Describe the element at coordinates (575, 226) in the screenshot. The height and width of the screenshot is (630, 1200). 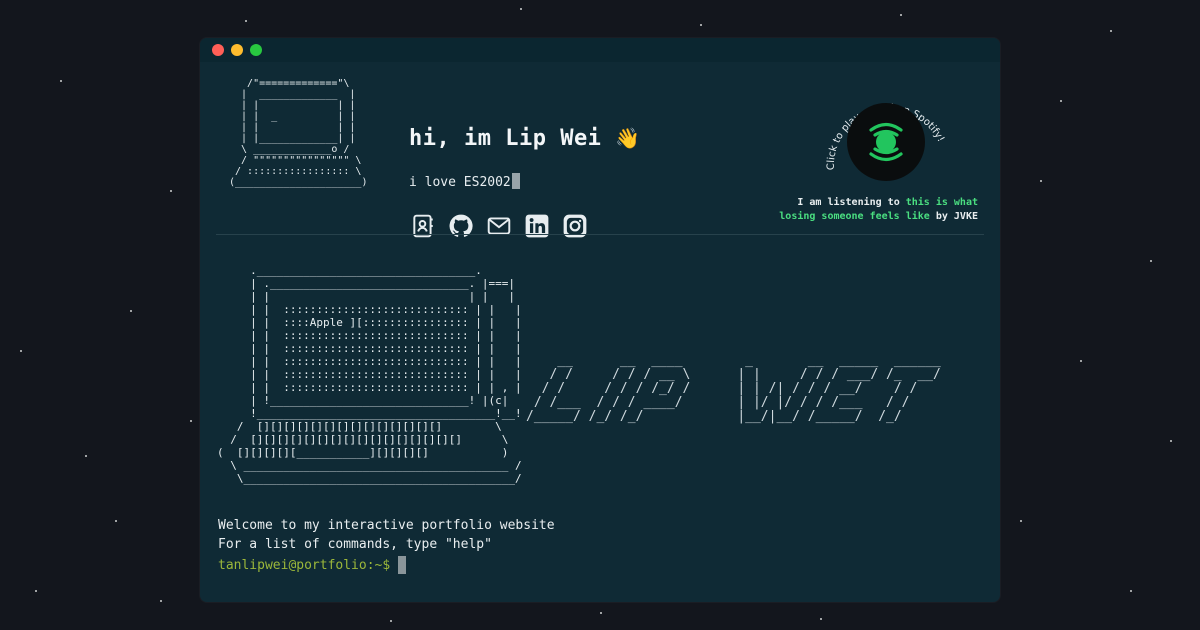
I see `instagram-icon` at that location.